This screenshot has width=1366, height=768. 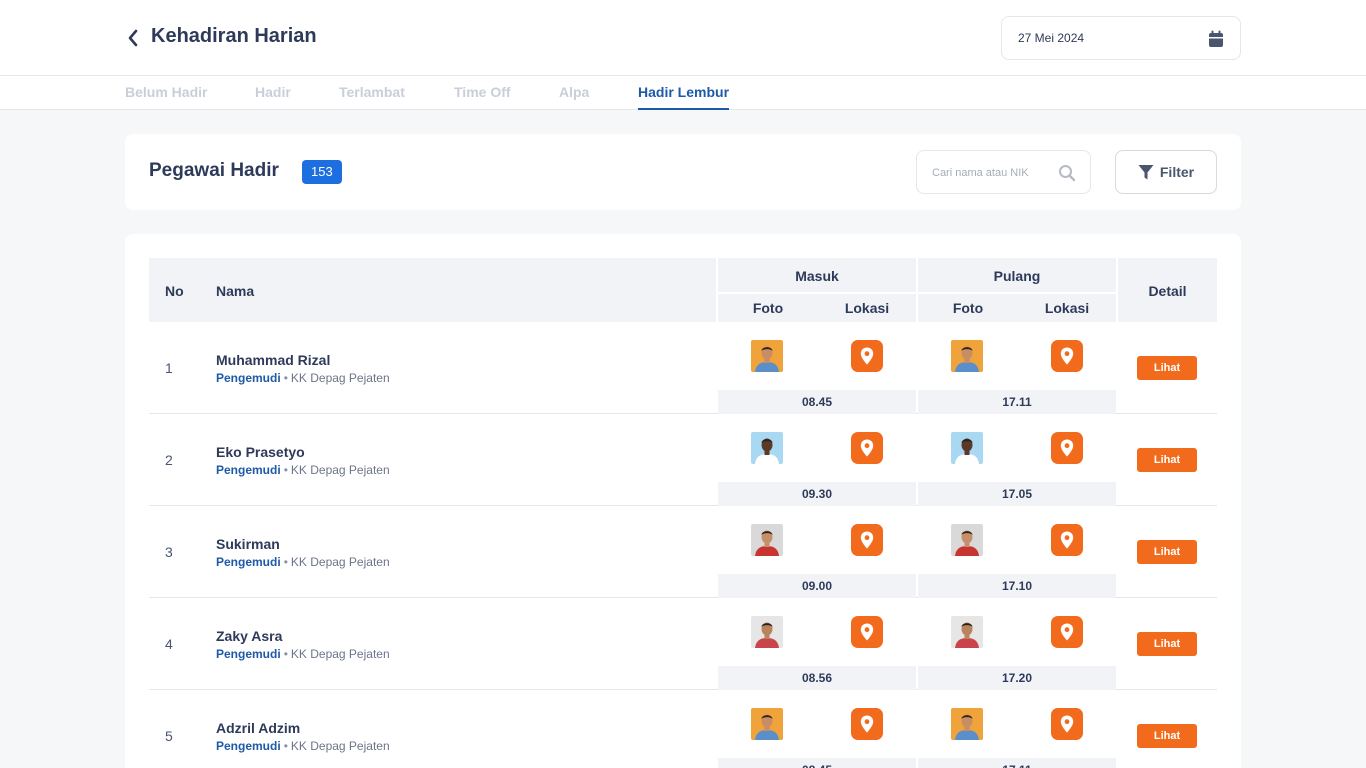 What do you see at coordinates (992, 173) in the screenshot?
I see `search-input` at bounding box center [992, 173].